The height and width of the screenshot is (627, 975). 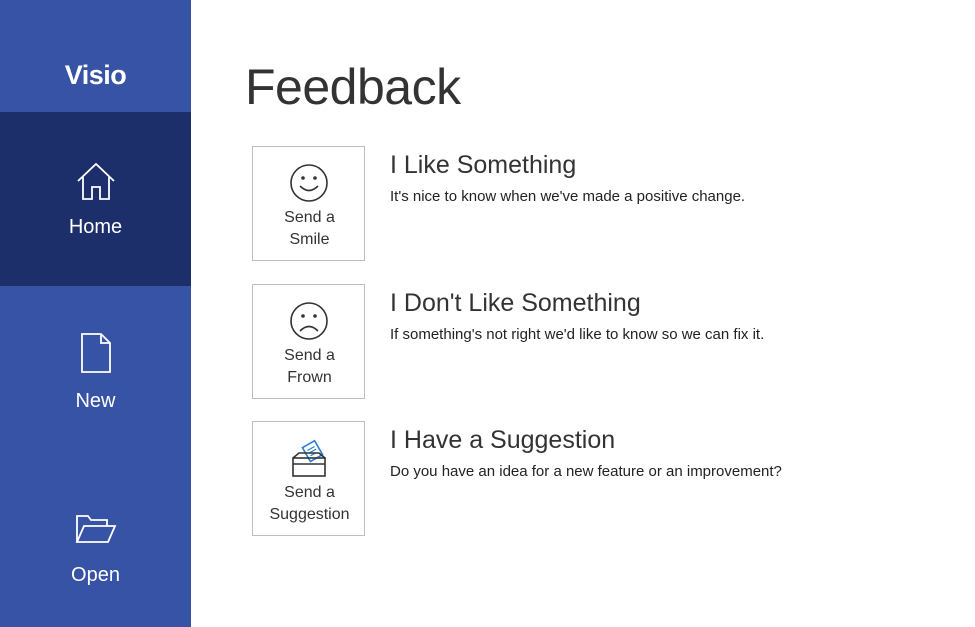 What do you see at coordinates (515, 303) in the screenshot?
I see `dont-like-something-heading: I Don't Like Something` at bounding box center [515, 303].